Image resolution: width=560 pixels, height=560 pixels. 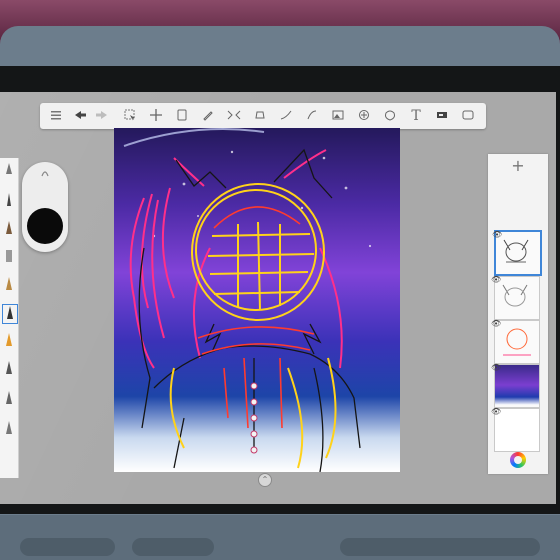 I want to click on main-toolbar: T, so click(x=263, y=116).